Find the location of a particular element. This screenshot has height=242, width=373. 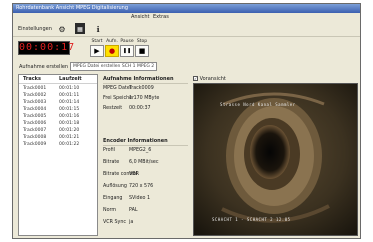

encoder-row: Auflösung 720 x 576 is located at coordinates (147, 187).